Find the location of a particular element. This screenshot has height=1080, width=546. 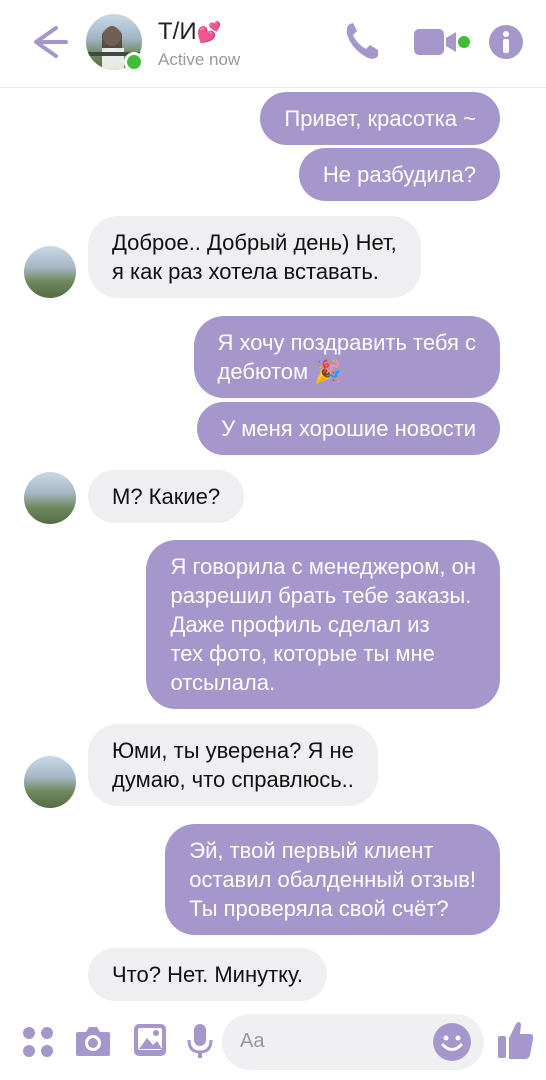

gallery-button is located at coordinates (150, 1042).